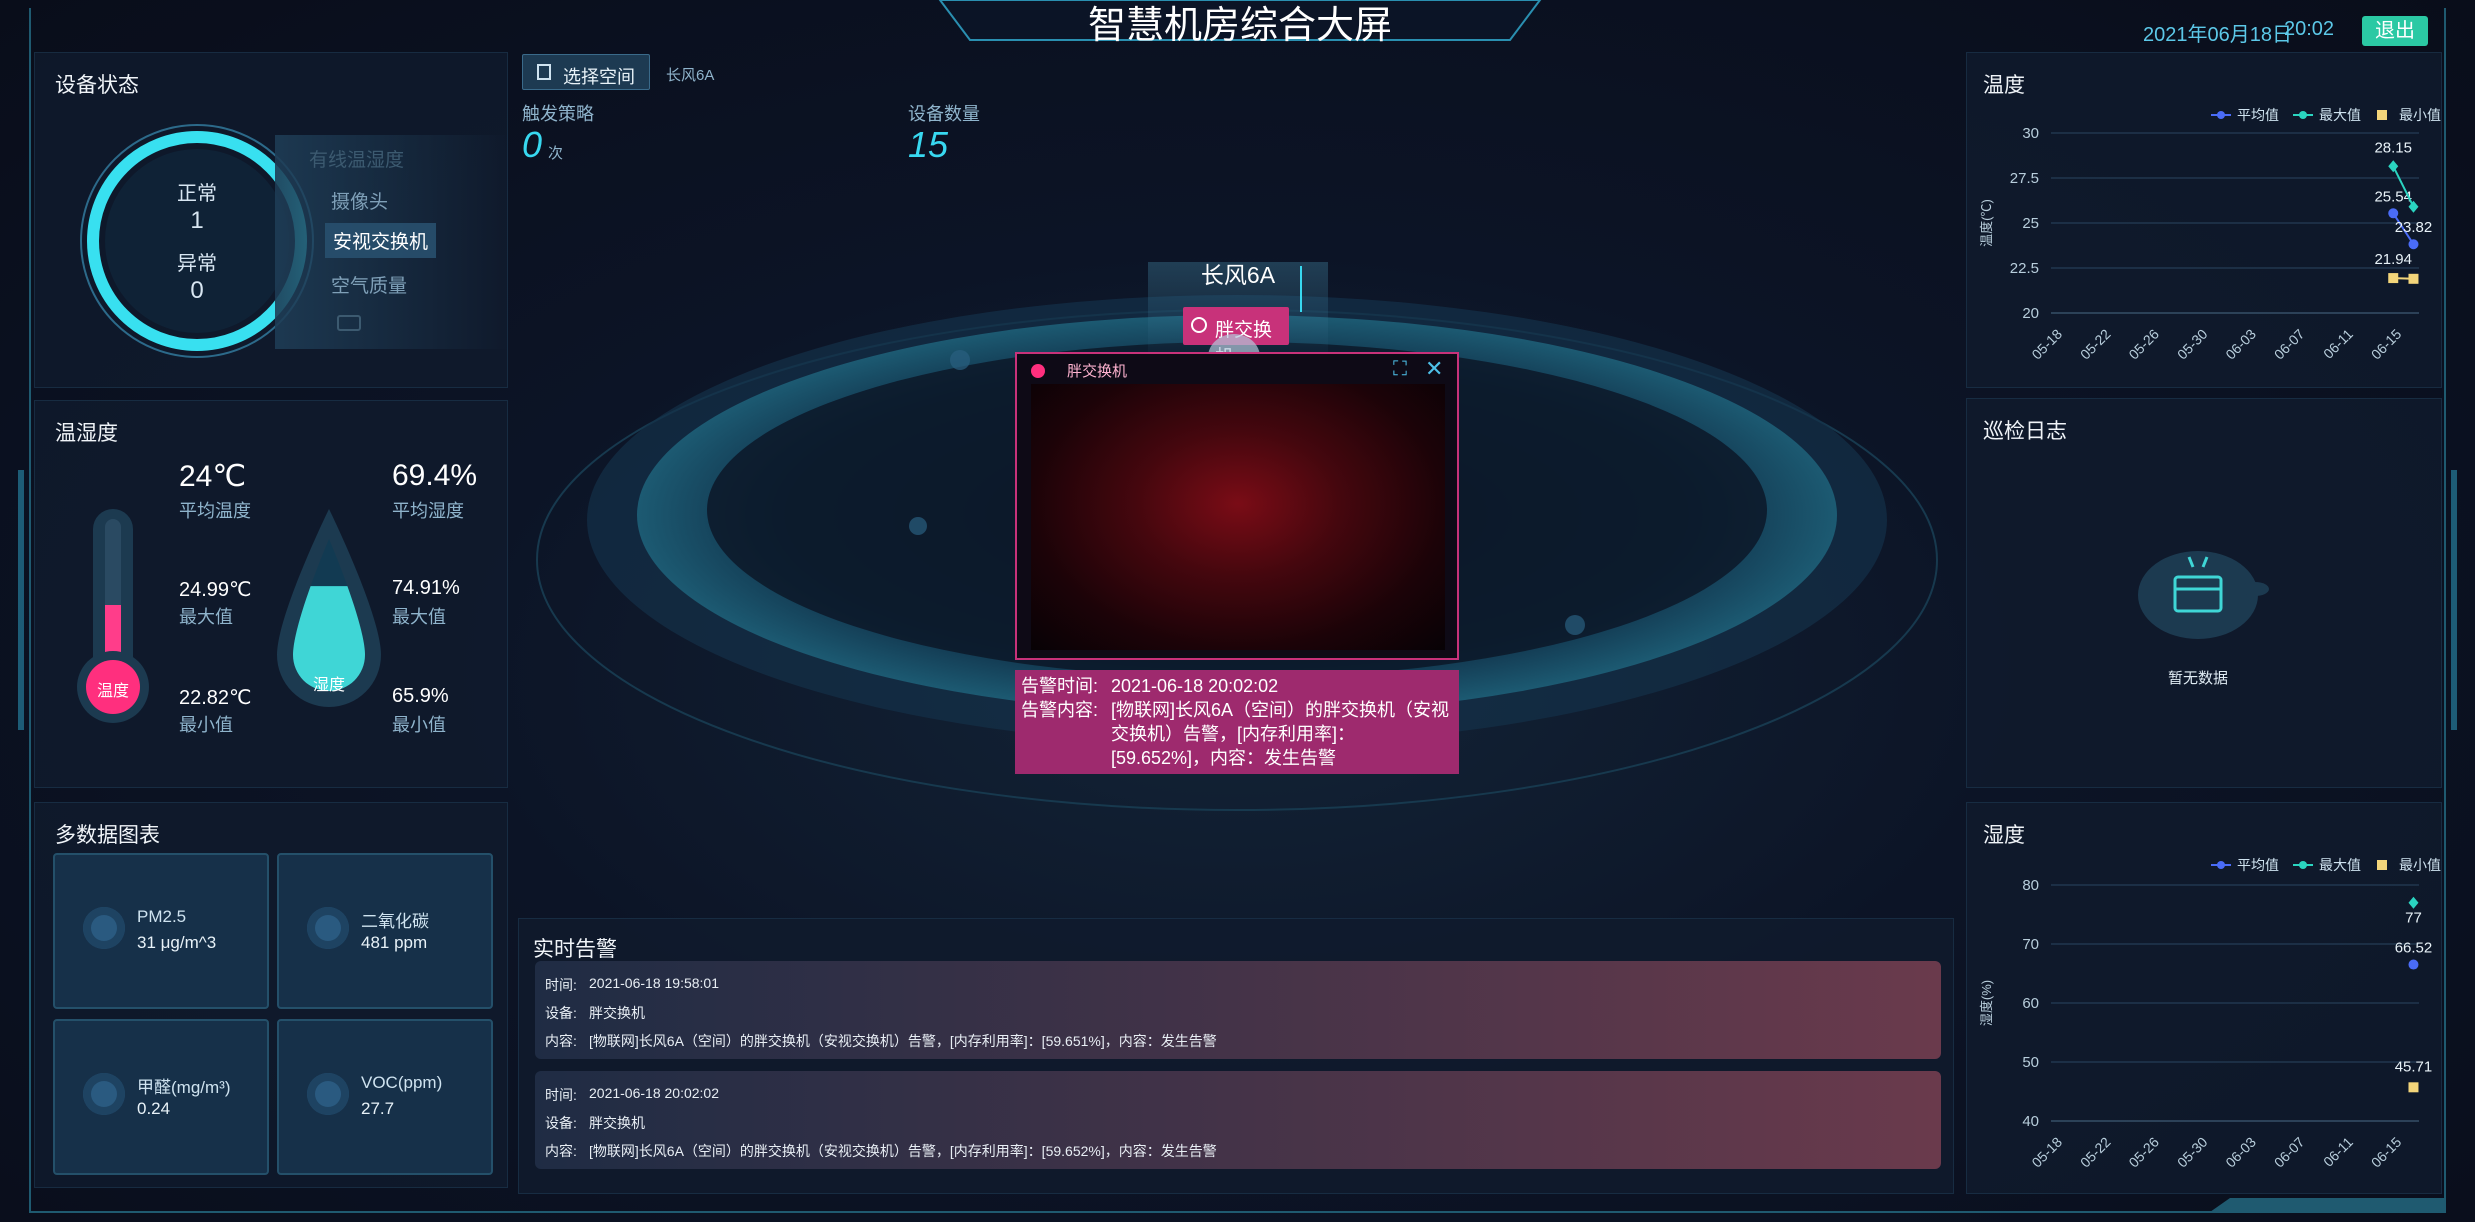 The height and width of the screenshot is (1222, 2475). Describe the element at coordinates (2143, 1152) in the screenshot. I see `x-tick-label: 05-26` at that location.